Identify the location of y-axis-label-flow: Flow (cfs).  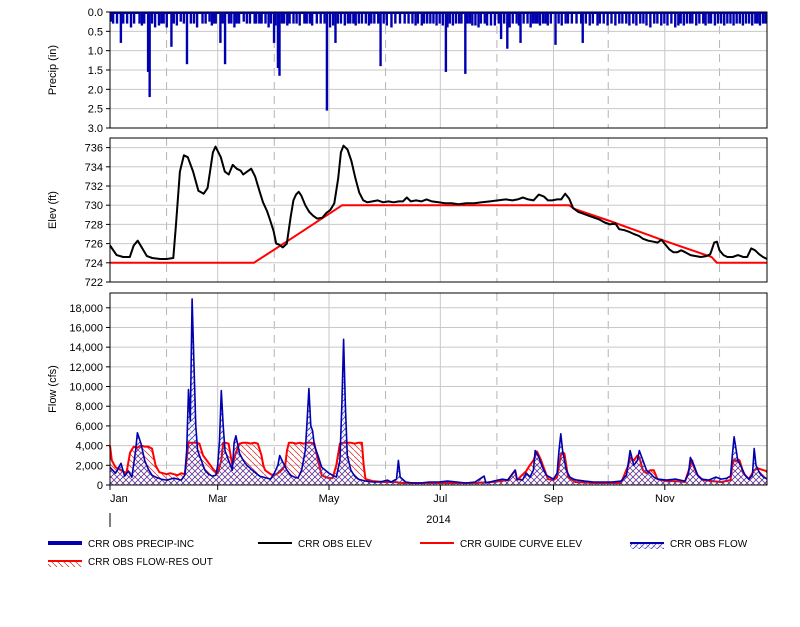
(53, 389).